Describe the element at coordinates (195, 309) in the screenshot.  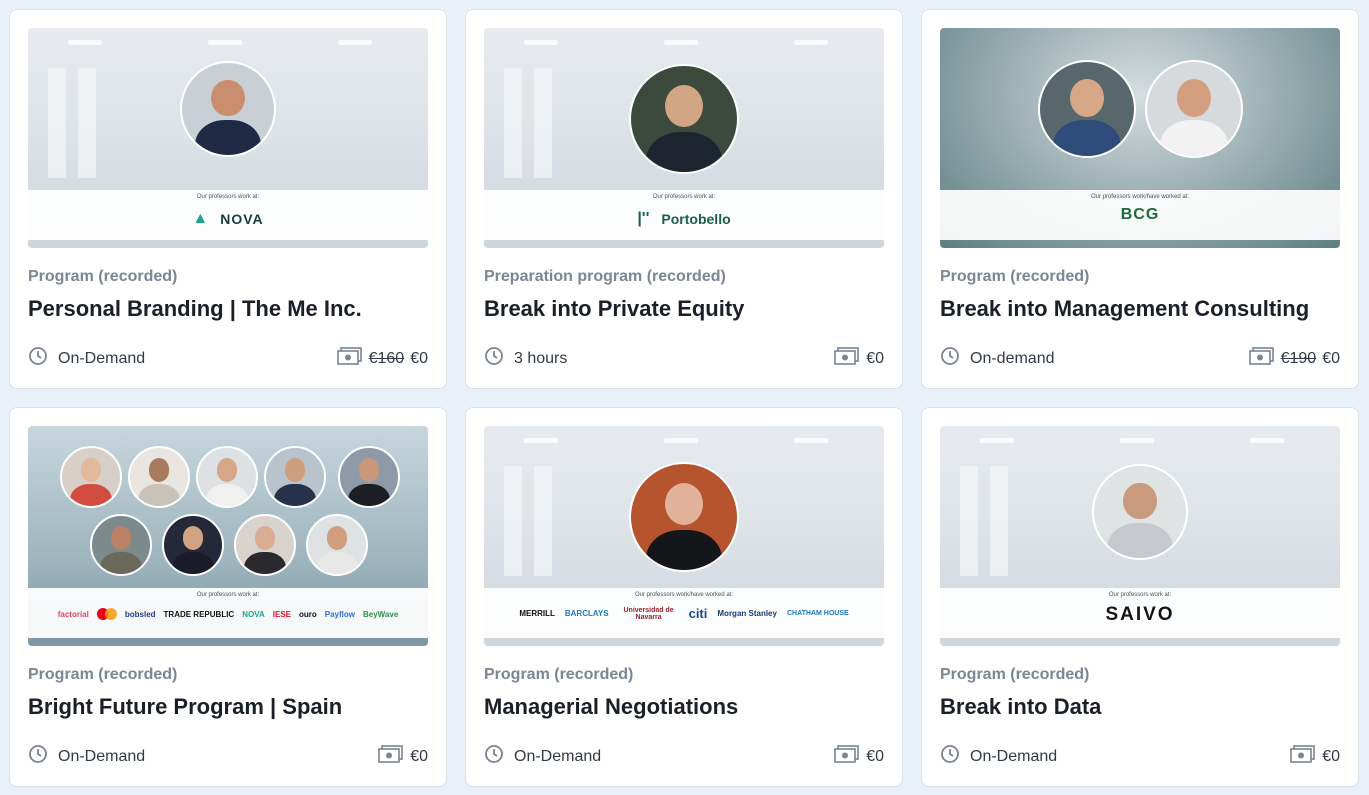
I see `course-title: Personal Branding | The Me Inc.` at that location.